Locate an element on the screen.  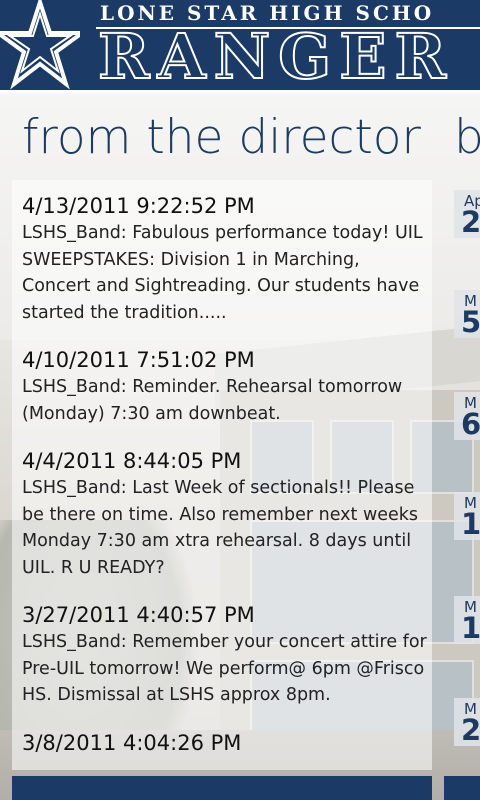
event-date-tile: M 5 is located at coordinates (467, 314).